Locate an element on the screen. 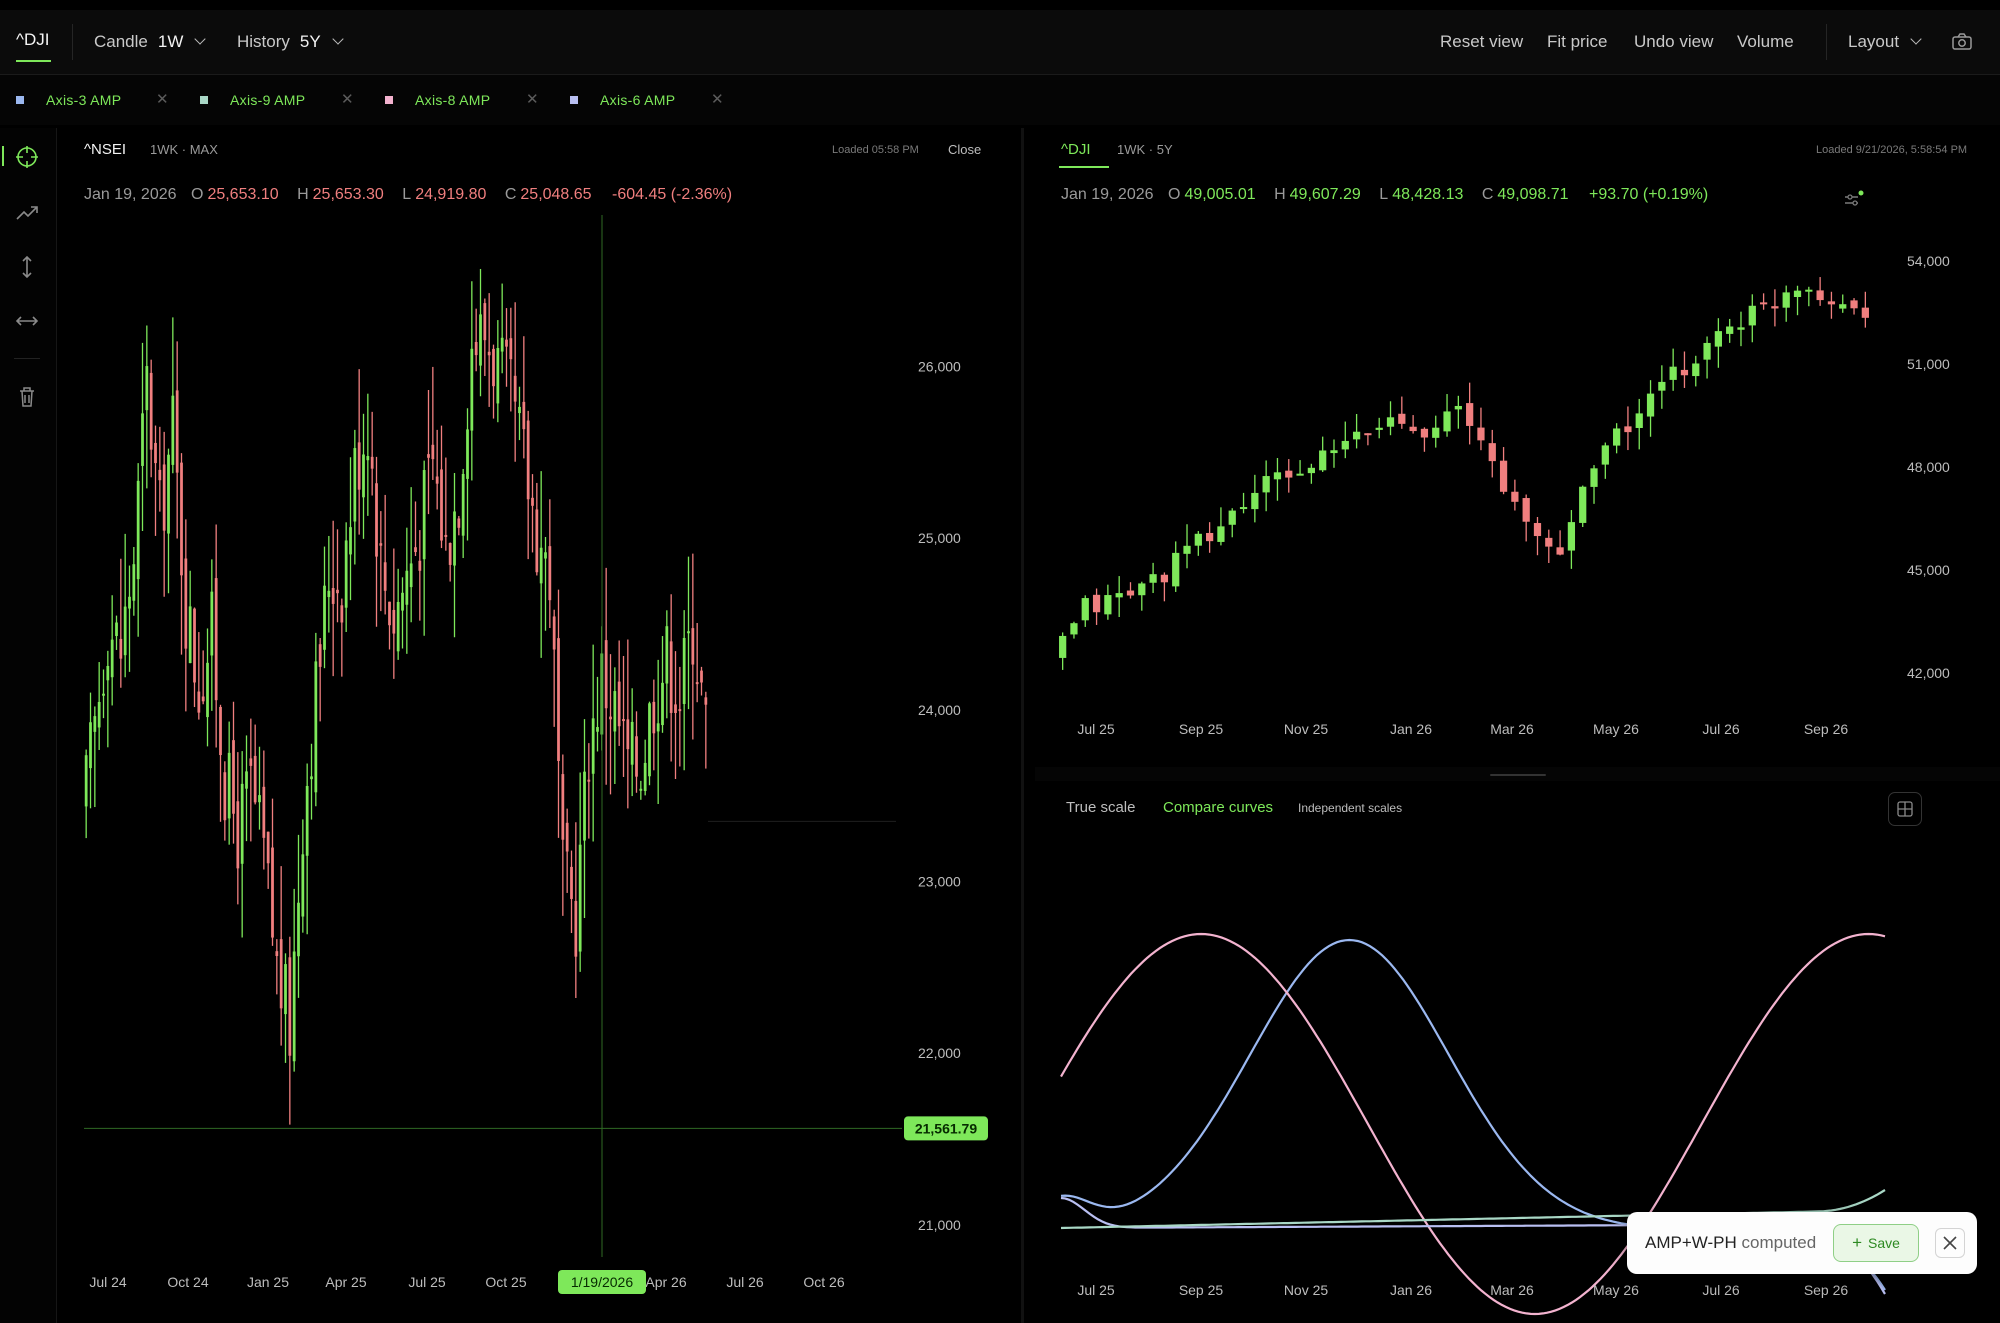 This screenshot has width=2000, height=1323. ohlc-change: -604.45 (-2.36%) is located at coordinates (672, 194).